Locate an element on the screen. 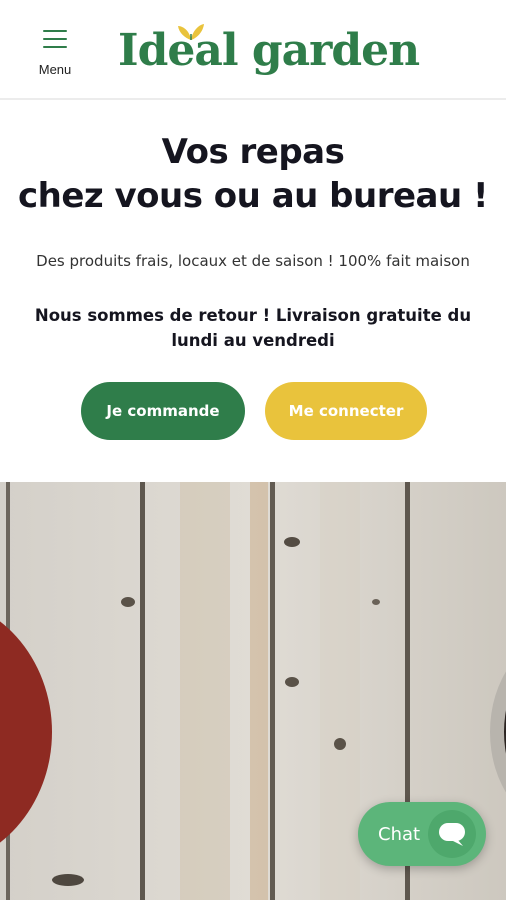  logo-text: Ideal garden is located at coordinates (269, 50).